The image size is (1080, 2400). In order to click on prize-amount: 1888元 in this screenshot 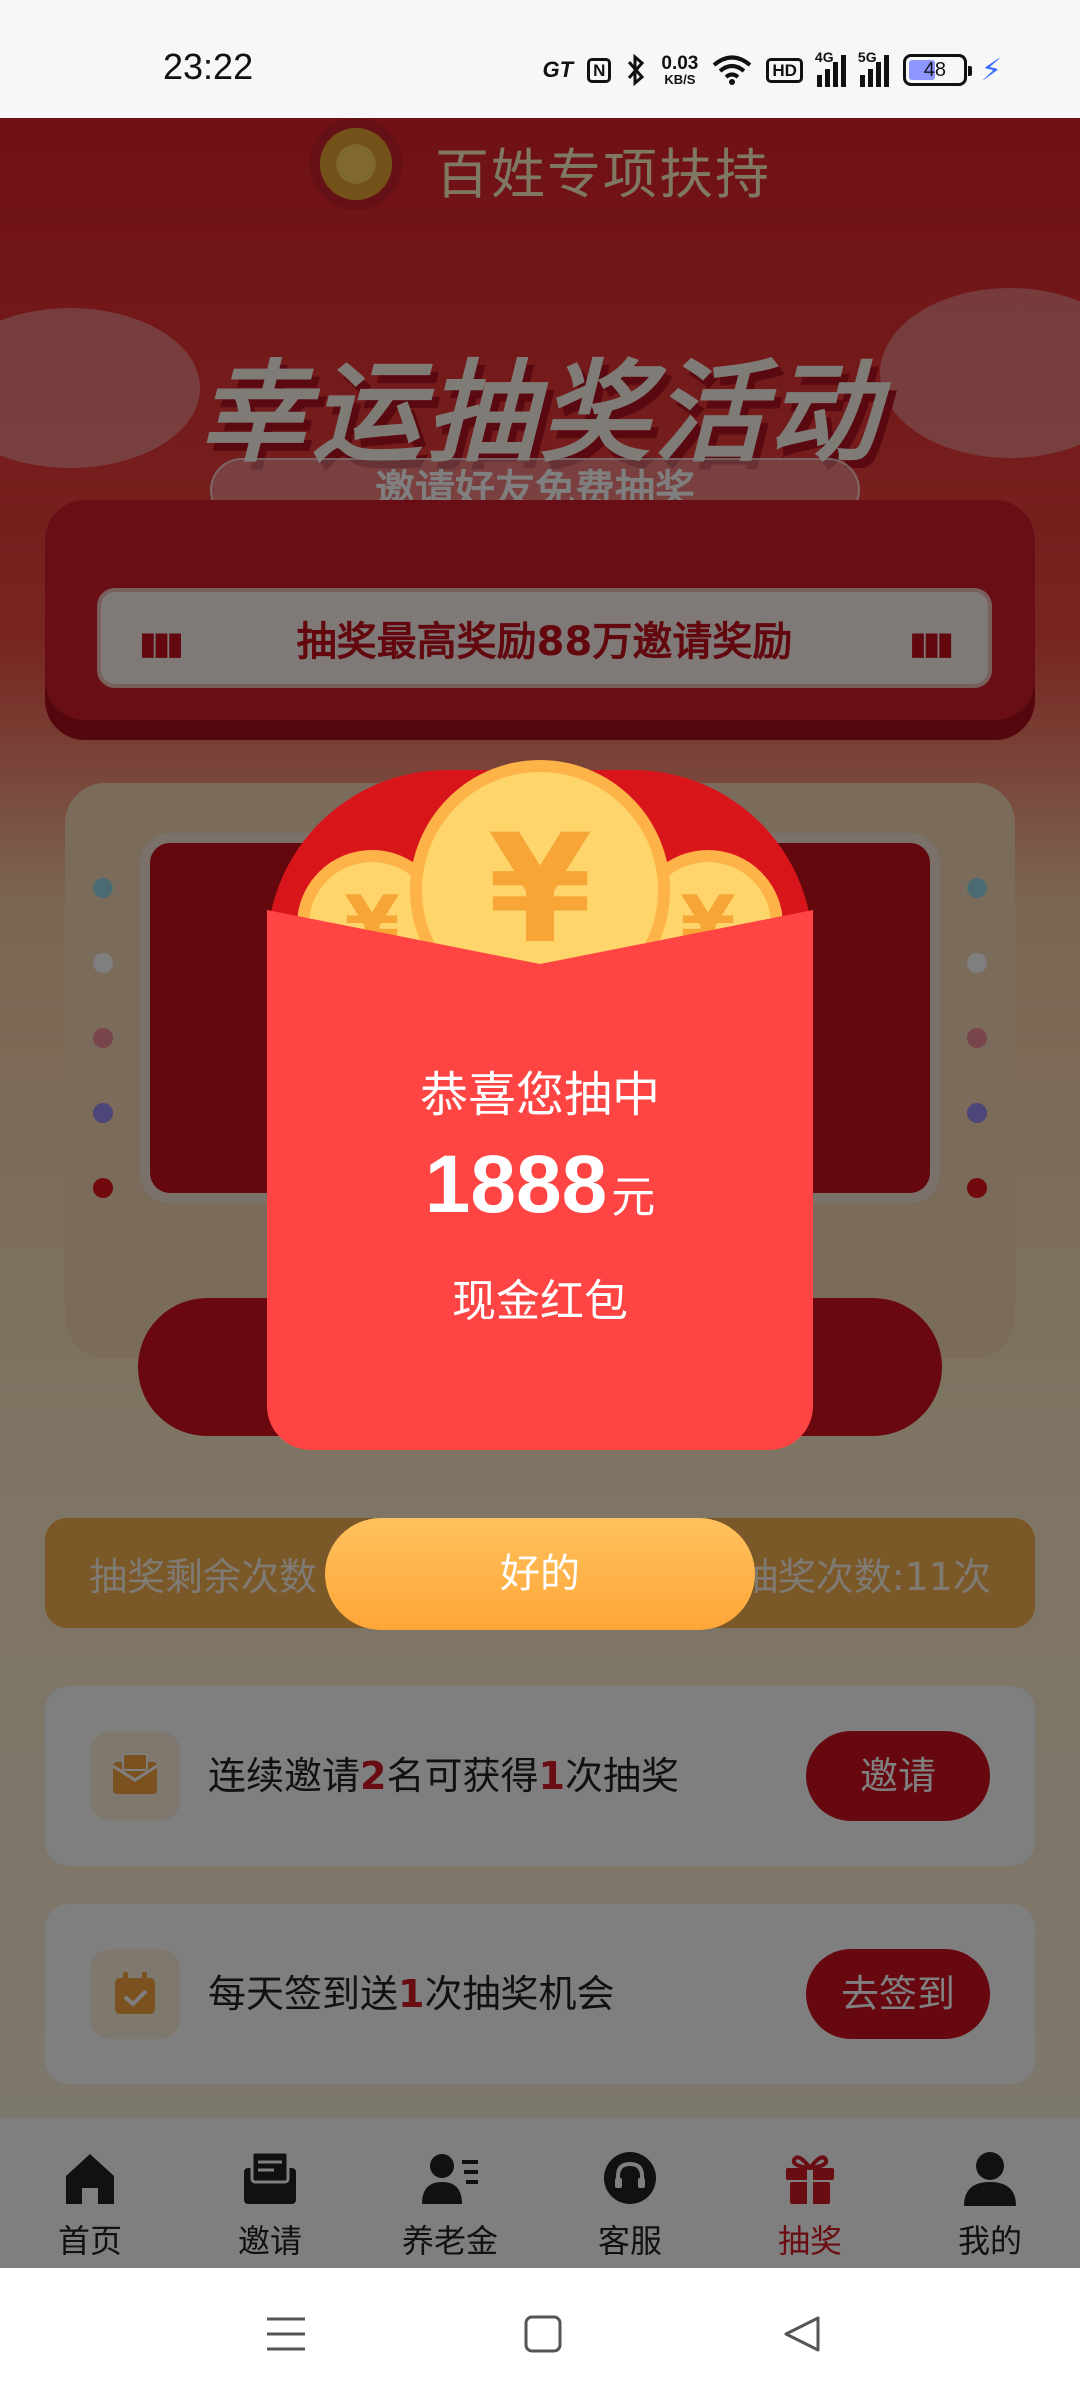, I will do `click(540, 1185)`.